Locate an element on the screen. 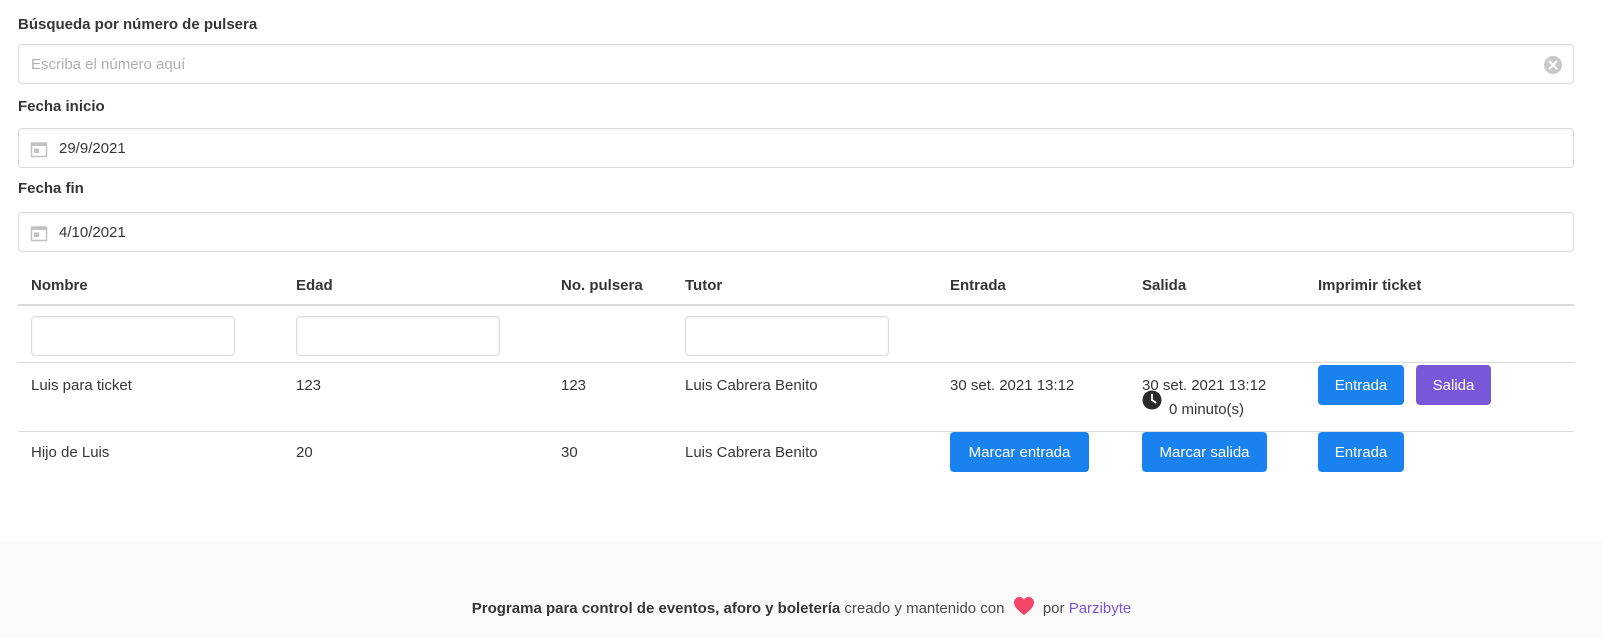 Image resolution: width=1603 pixels, height=638 pixels. filter-nombre-input is located at coordinates (133, 336).